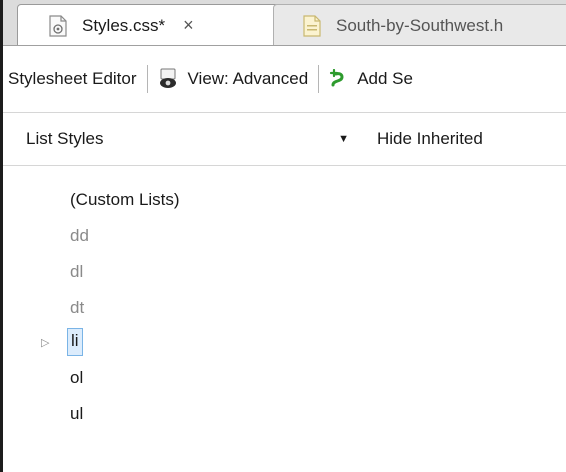 This screenshot has width=566, height=472. Describe the element at coordinates (72, 78) in the screenshot. I see `stylesheet-editor-label: Stylesheet Editor` at that location.